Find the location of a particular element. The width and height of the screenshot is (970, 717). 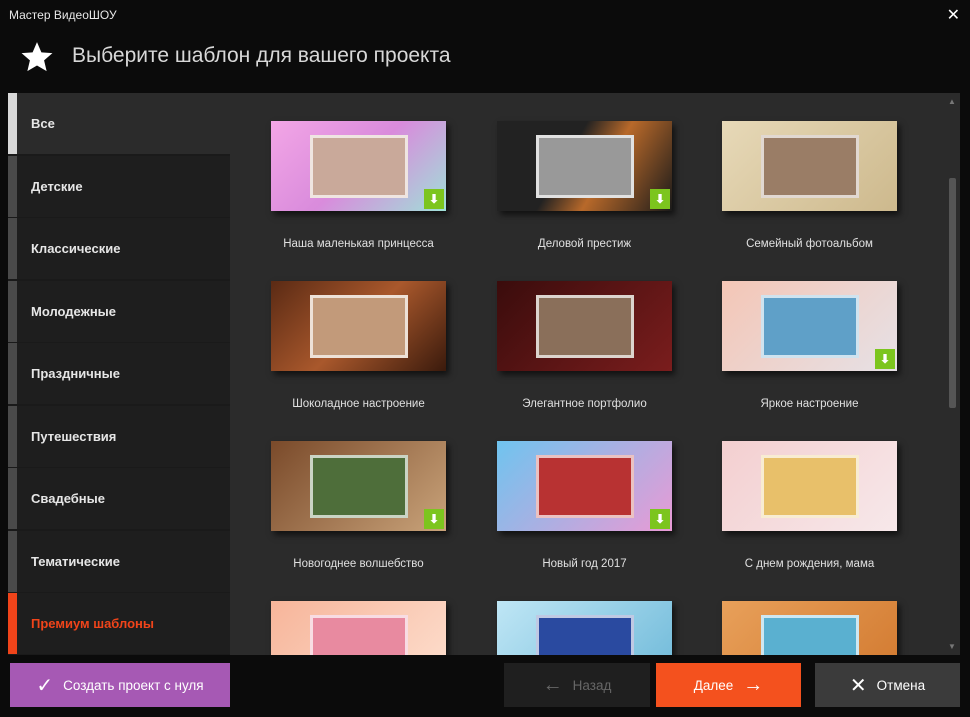

template-name: Яркое настроение is located at coordinates (809, 404).